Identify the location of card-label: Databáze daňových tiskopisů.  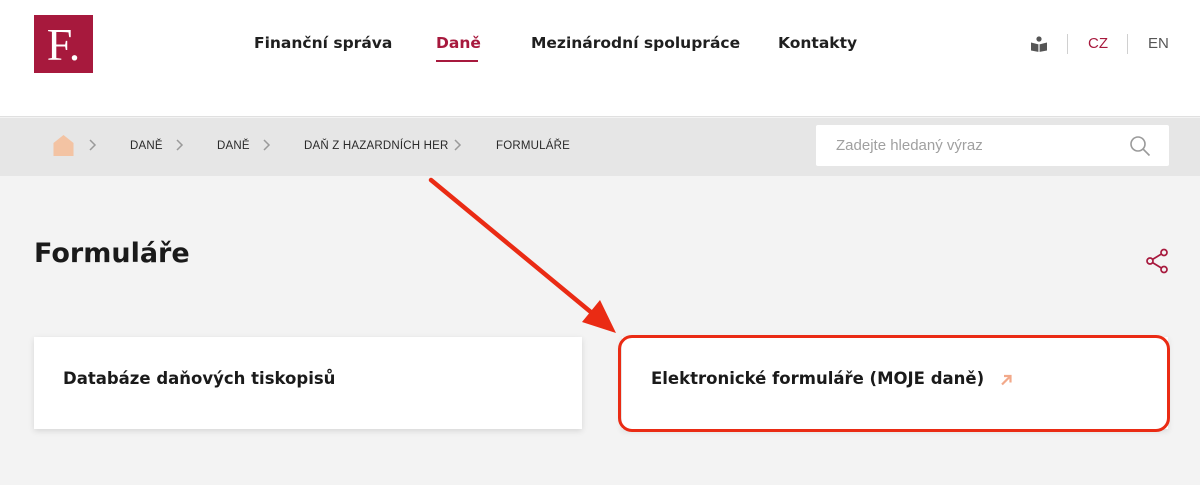
(199, 378).